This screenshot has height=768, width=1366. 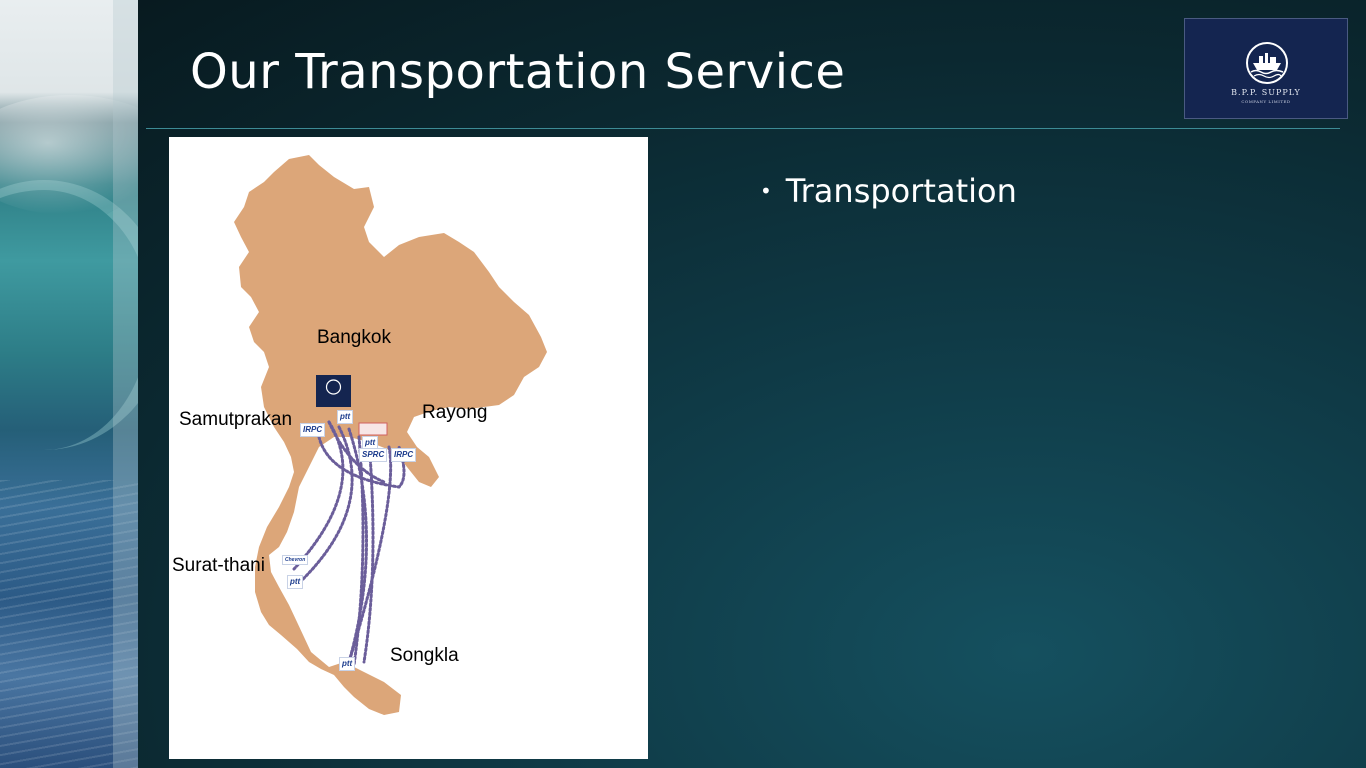 What do you see at coordinates (125, 384) in the screenshot?
I see `decorative-bar` at bounding box center [125, 384].